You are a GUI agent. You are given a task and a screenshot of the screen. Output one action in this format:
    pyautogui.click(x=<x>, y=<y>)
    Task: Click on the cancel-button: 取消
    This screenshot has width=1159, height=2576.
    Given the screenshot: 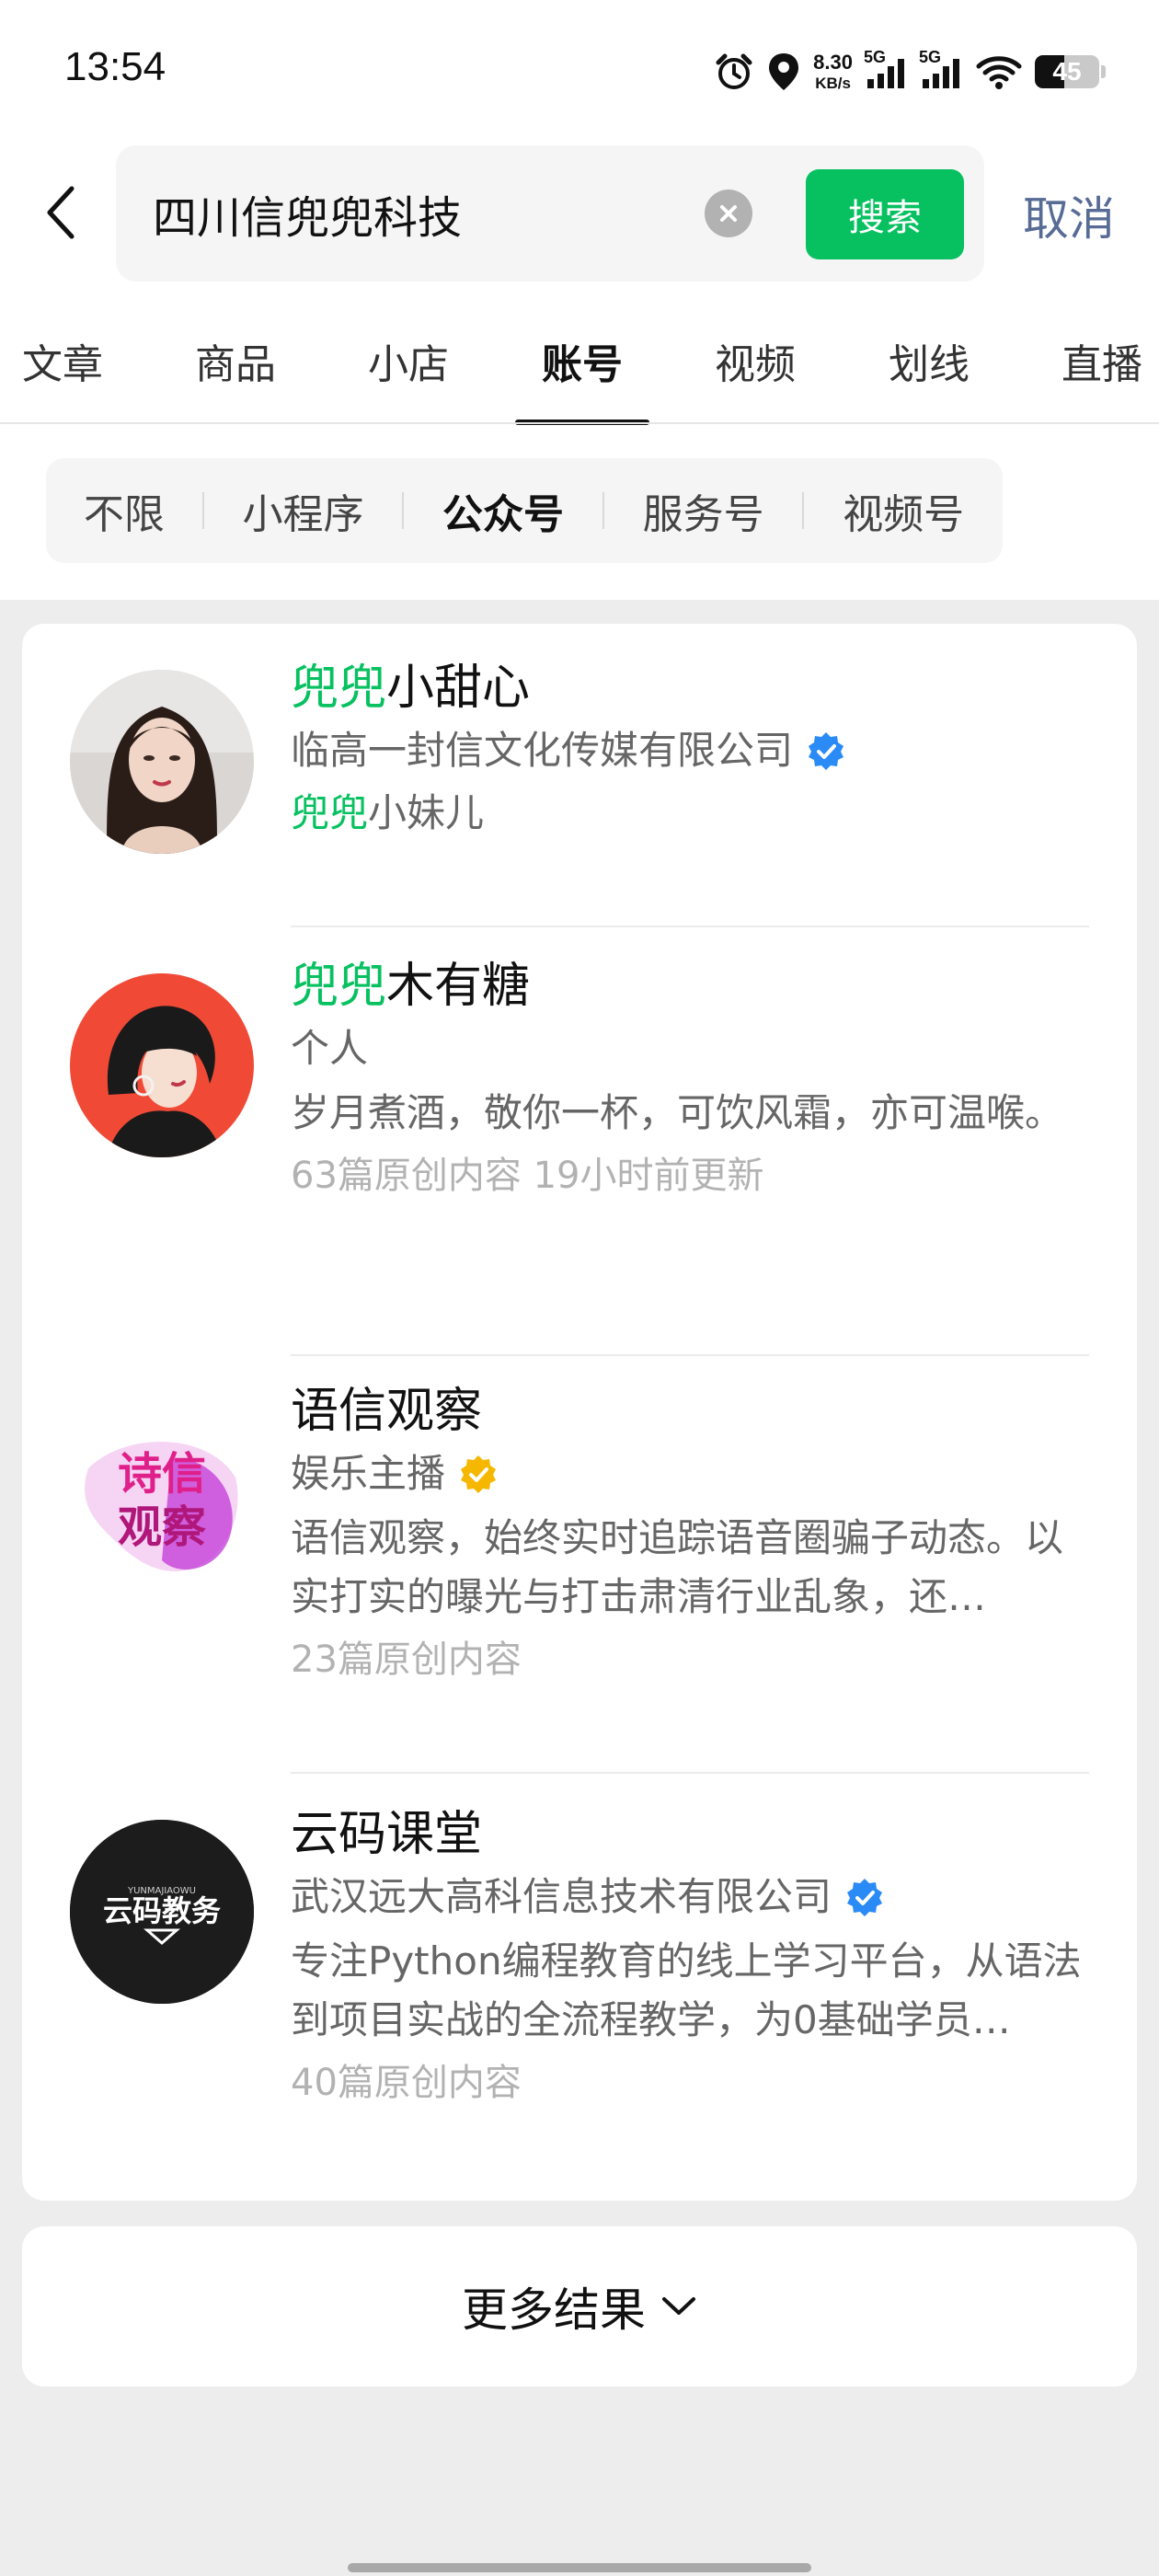 What is the action you would take?
    pyautogui.click(x=1069, y=215)
    